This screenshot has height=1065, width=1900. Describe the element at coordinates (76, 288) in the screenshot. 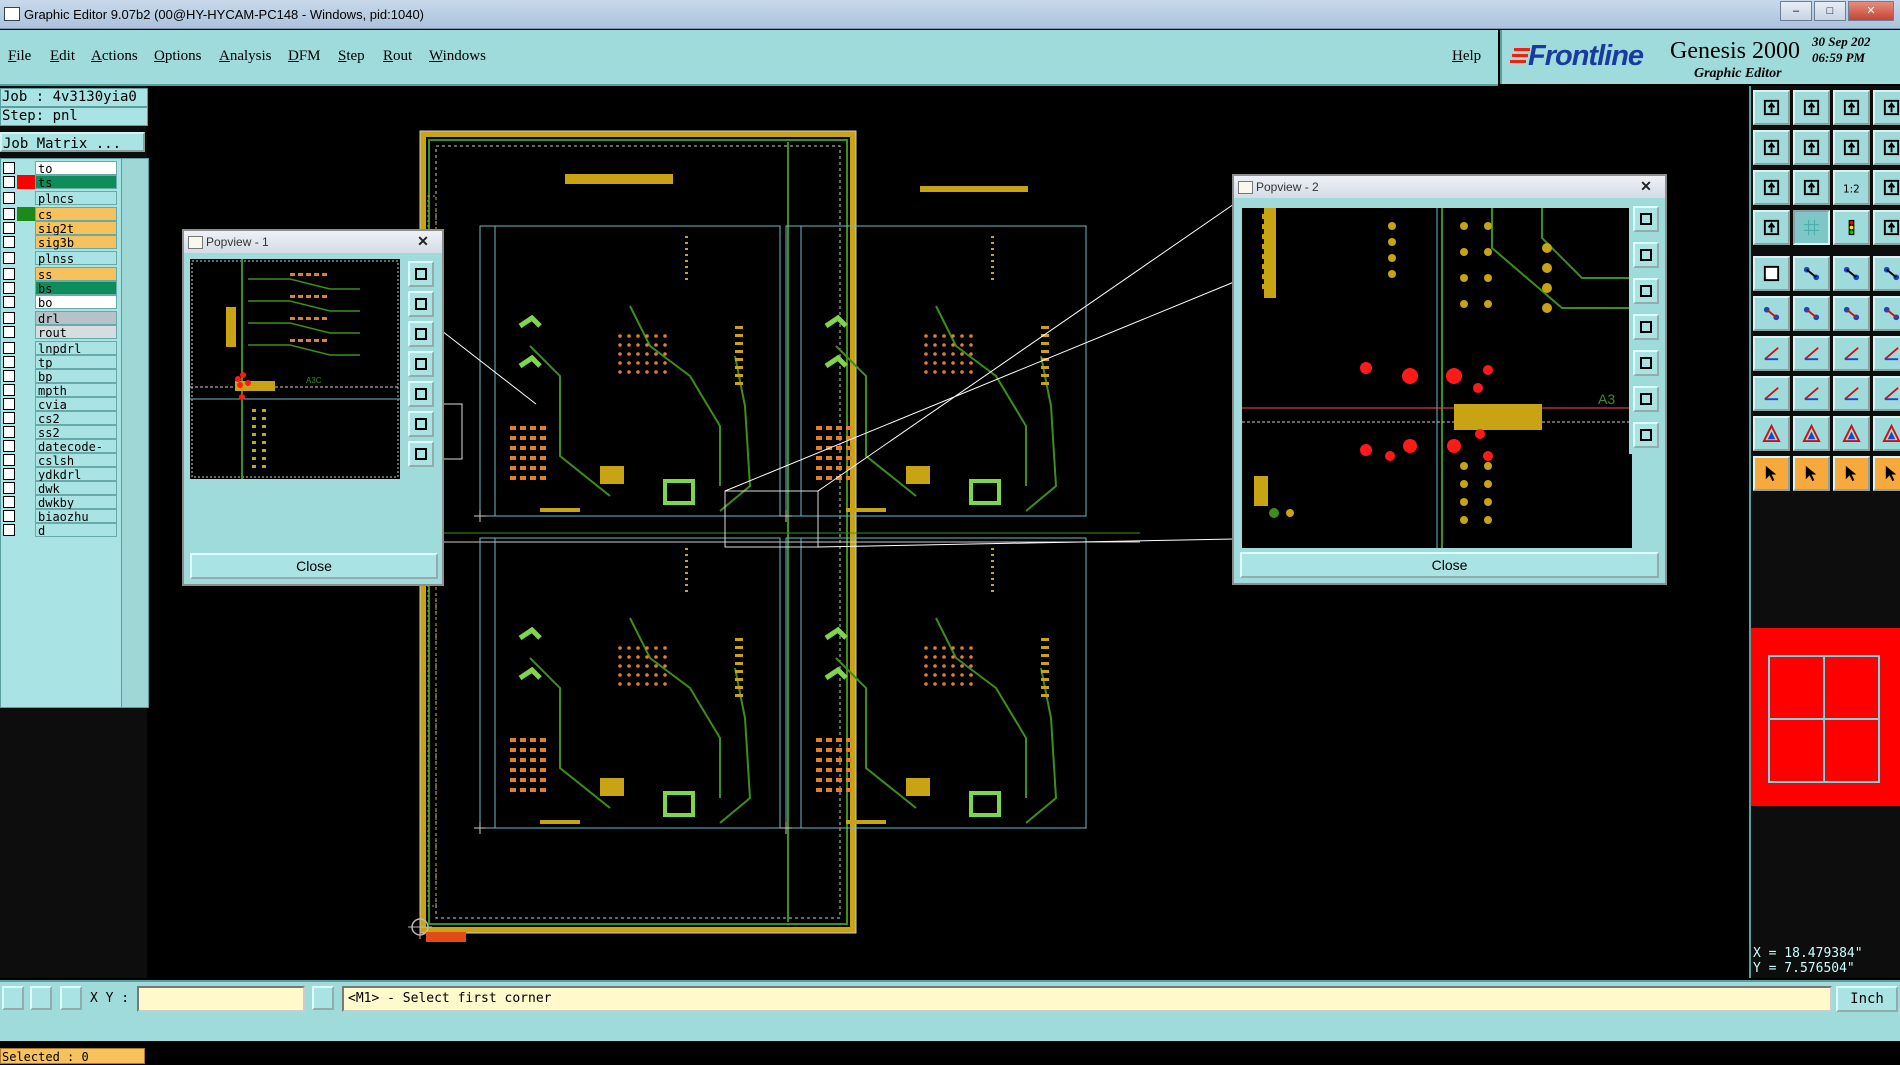

I see `layer-name: bs` at that location.